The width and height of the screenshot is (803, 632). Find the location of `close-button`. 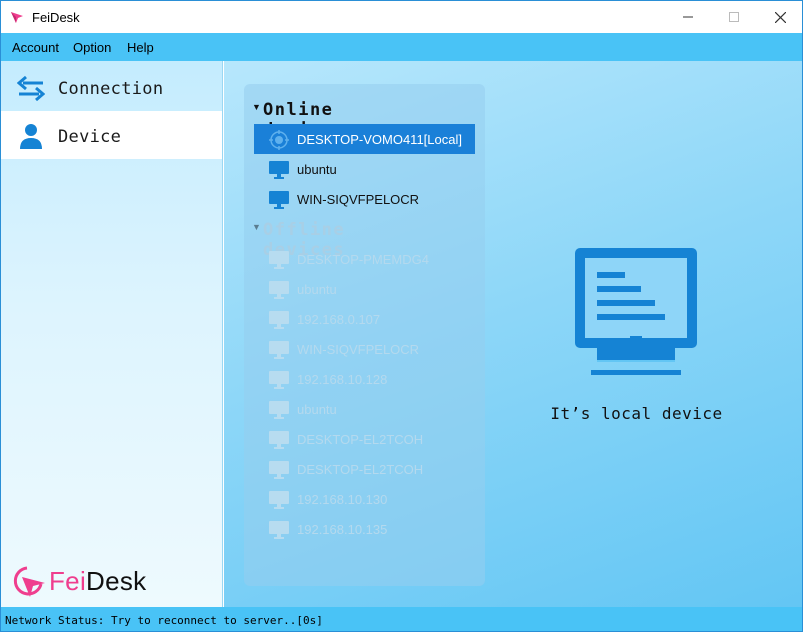

close-button is located at coordinates (779, 17).